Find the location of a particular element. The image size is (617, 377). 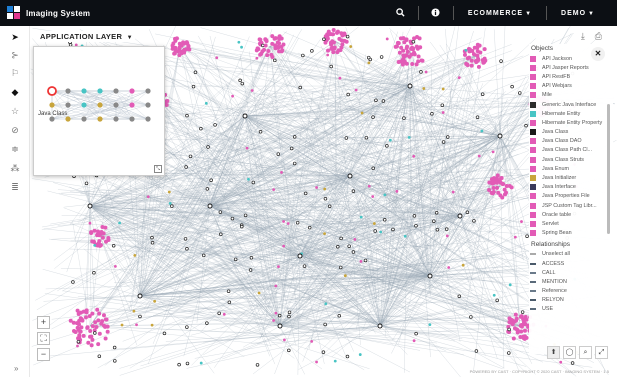

legend-label: Hibernate Entity Property is located at coordinates (572, 122).